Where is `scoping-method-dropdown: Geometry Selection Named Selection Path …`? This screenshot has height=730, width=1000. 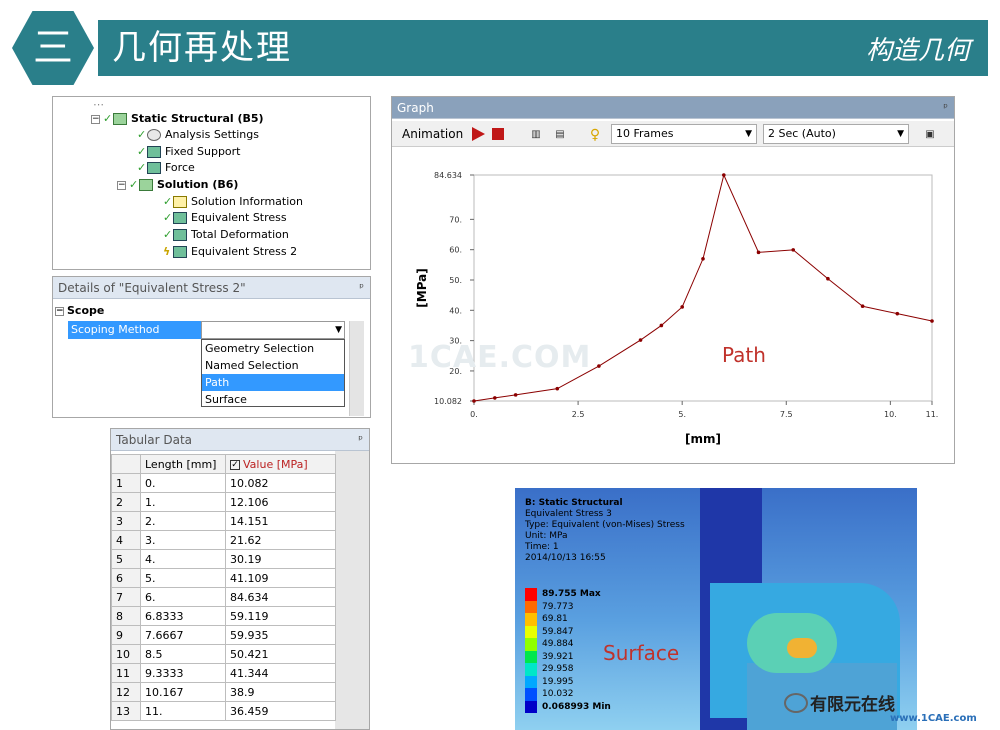 scoping-method-dropdown: Geometry Selection Named Selection Path … is located at coordinates (273, 373).